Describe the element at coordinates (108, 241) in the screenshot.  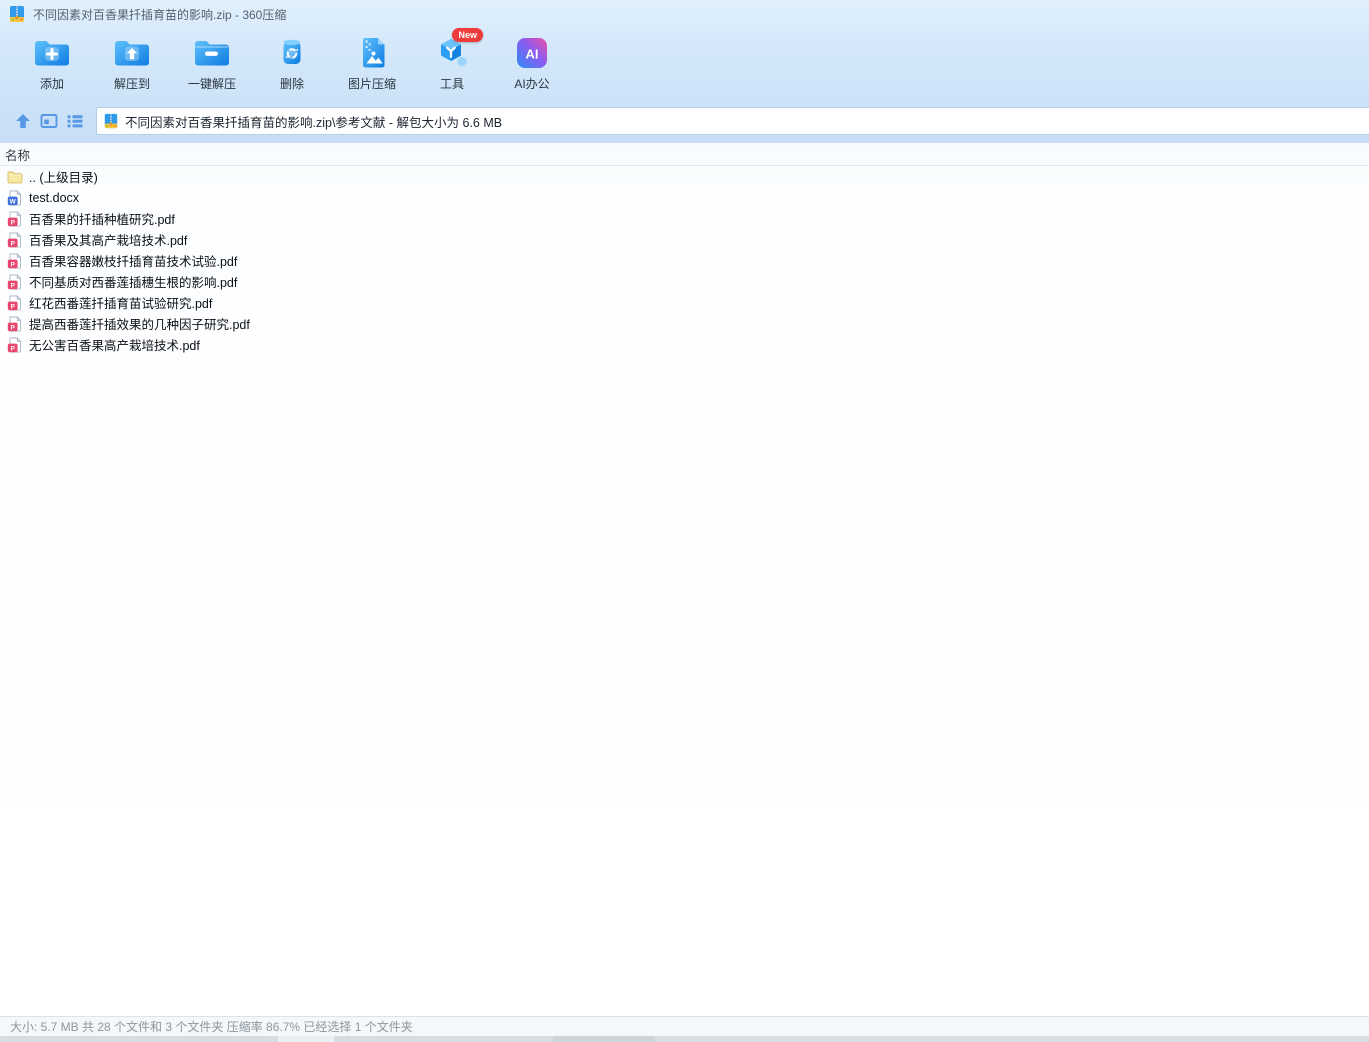
I see `file-name: 百香果及其高产栽培技术.pdf` at that location.